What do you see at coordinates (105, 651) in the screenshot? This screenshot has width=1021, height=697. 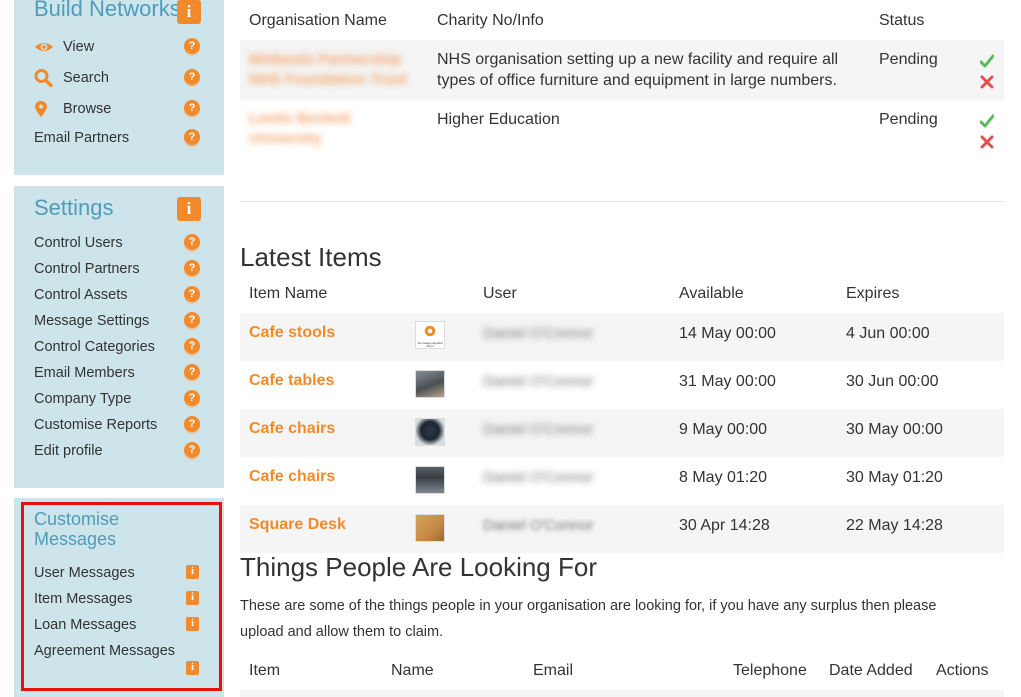 I see `sidebar-item-label: Agreement Messages` at bounding box center [105, 651].